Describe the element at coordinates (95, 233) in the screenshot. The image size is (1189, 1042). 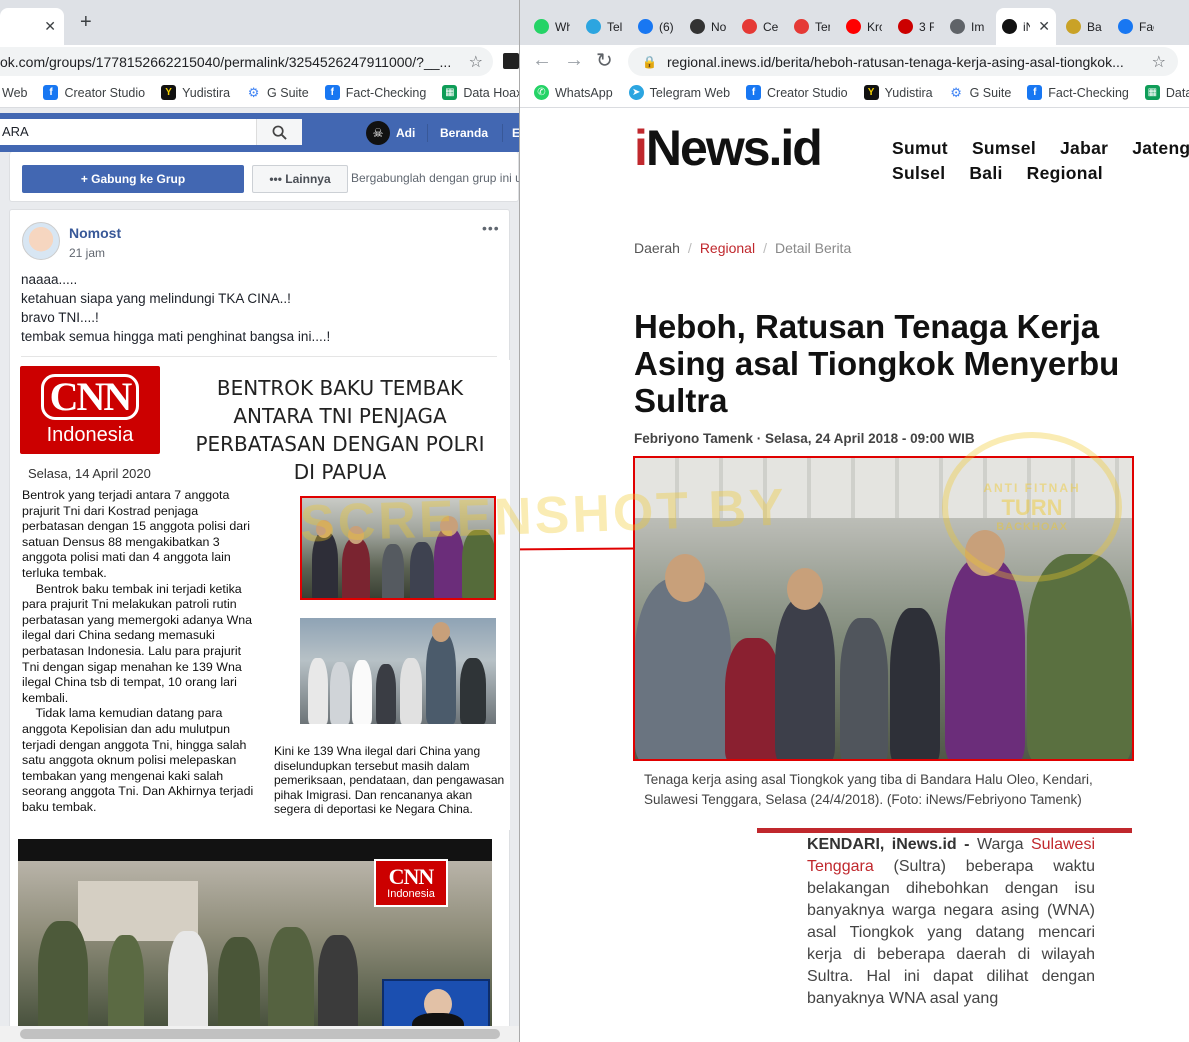
I see `post-author: Nomost` at that location.